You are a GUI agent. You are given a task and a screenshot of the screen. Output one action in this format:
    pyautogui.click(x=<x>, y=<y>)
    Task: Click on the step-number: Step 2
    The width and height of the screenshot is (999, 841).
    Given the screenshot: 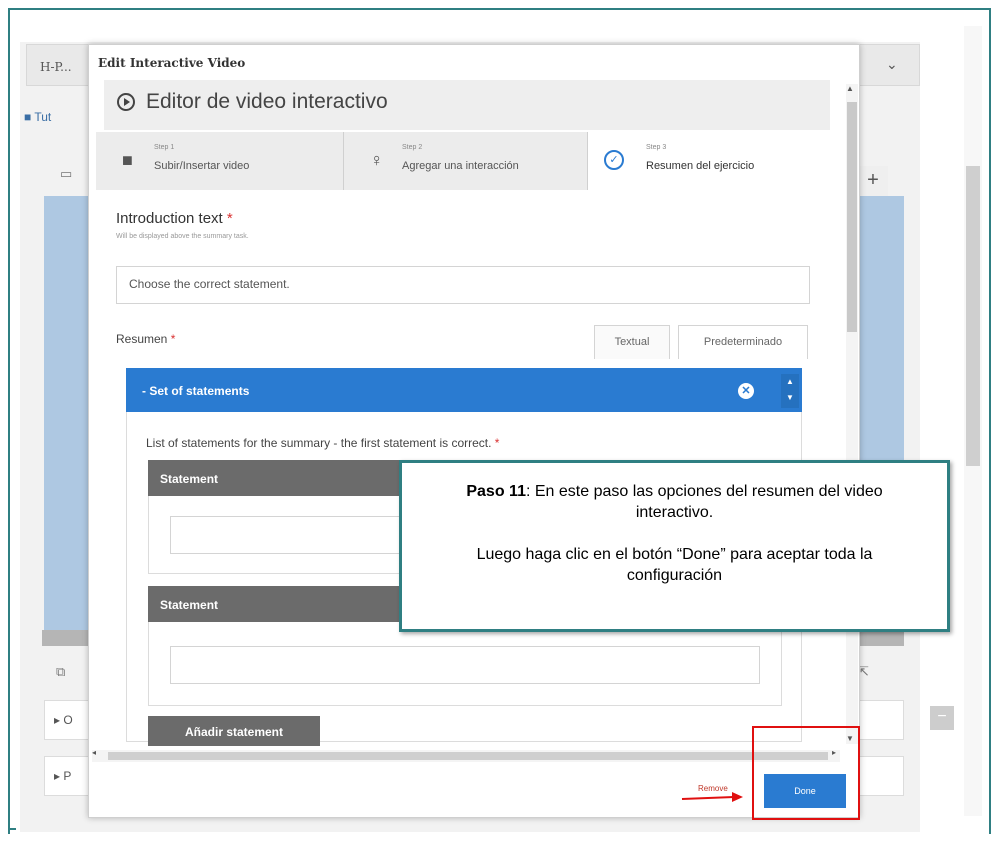 What is the action you would take?
    pyautogui.click(x=412, y=147)
    